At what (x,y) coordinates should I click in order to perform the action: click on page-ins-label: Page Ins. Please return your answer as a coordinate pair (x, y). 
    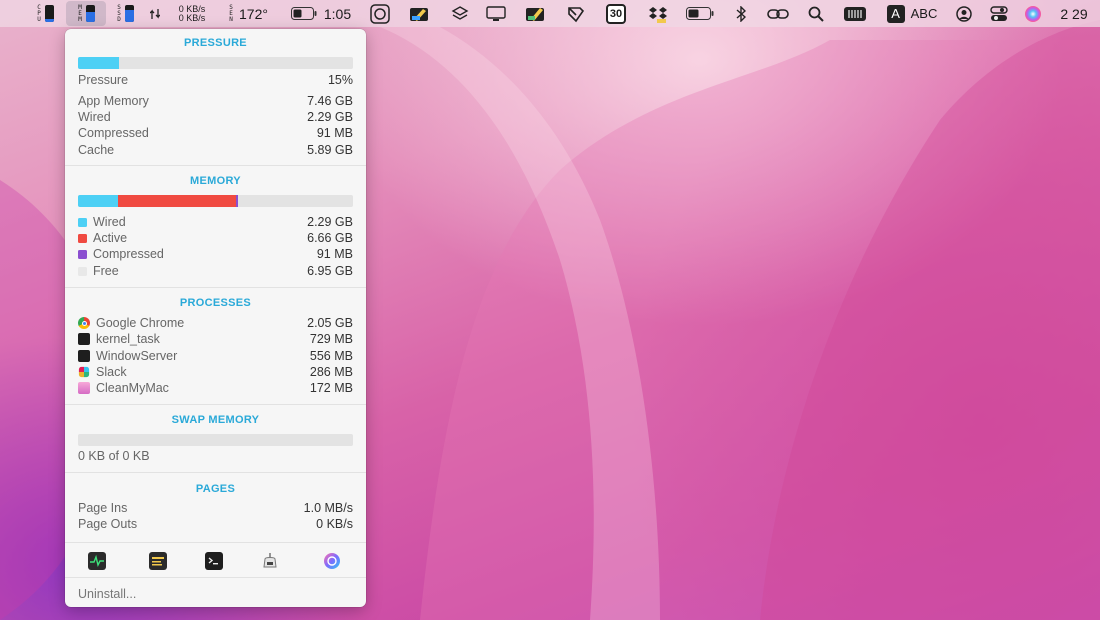
    Looking at the image, I should click on (103, 508).